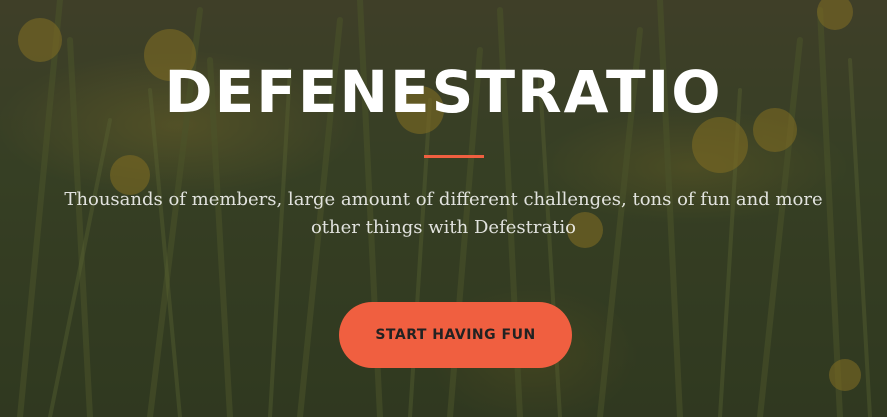 This screenshot has width=887, height=417. Describe the element at coordinates (443, 92) in the screenshot. I see `hero-title: DEFENESTRATIO` at that location.